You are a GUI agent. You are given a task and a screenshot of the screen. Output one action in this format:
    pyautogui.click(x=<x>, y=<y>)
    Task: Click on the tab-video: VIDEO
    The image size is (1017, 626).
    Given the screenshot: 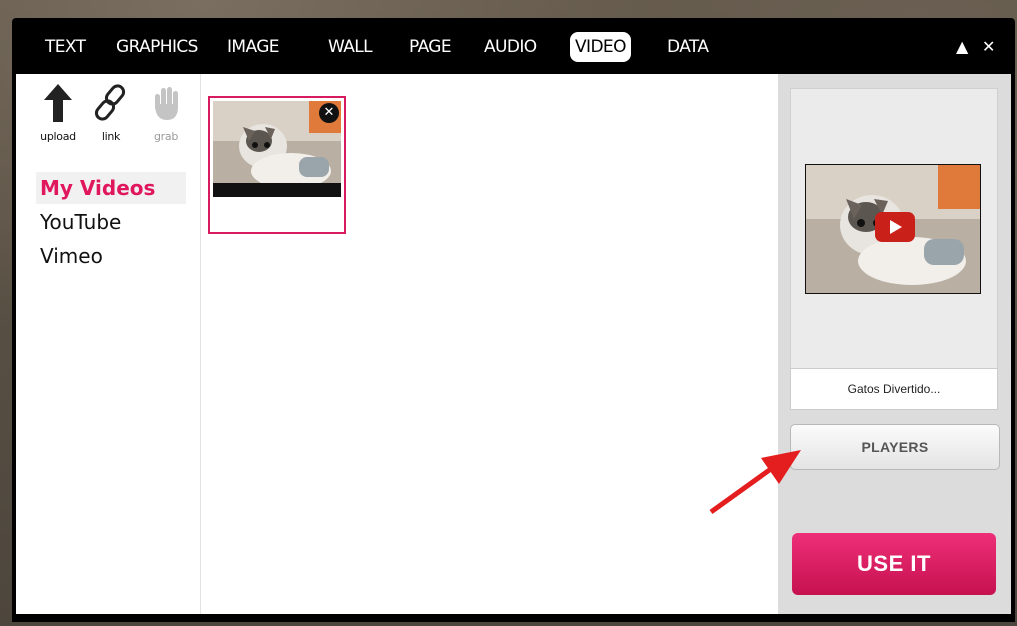 What is the action you would take?
    pyautogui.click(x=600, y=47)
    